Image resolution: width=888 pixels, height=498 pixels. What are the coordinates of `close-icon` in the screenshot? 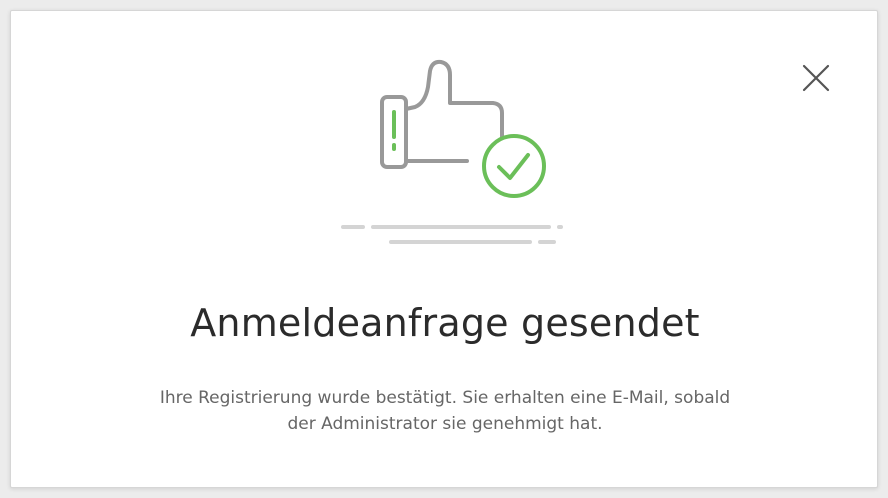 It's located at (816, 78).